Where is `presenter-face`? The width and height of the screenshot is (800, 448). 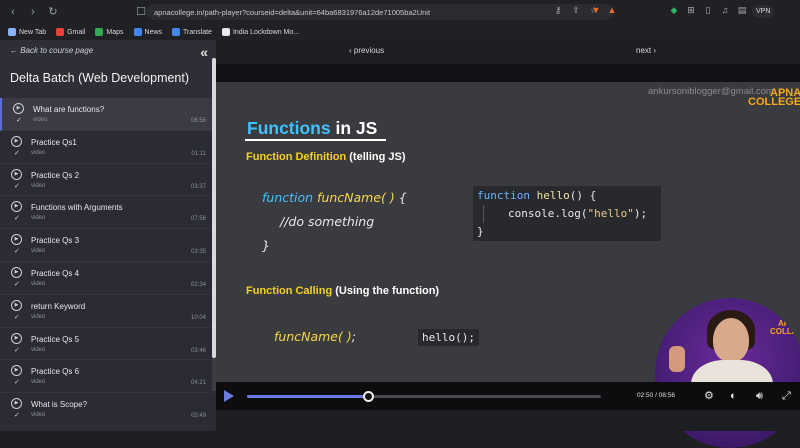 presenter-face is located at coordinates (731, 340).